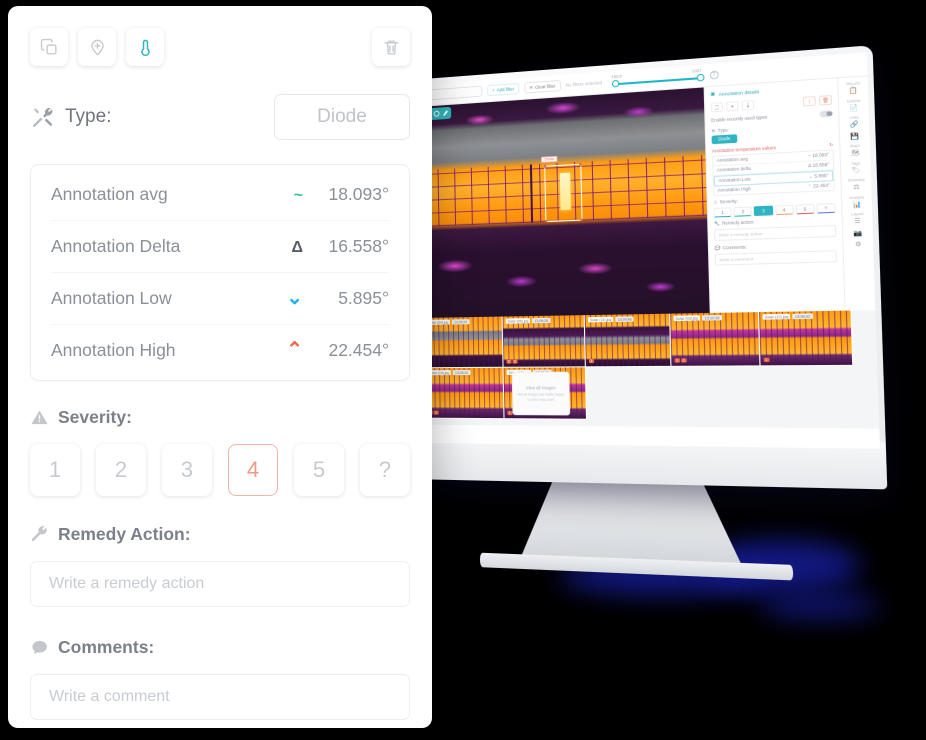 This screenshot has width=926, height=740. I want to click on refresh-icon: ↻, so click(831, 144).